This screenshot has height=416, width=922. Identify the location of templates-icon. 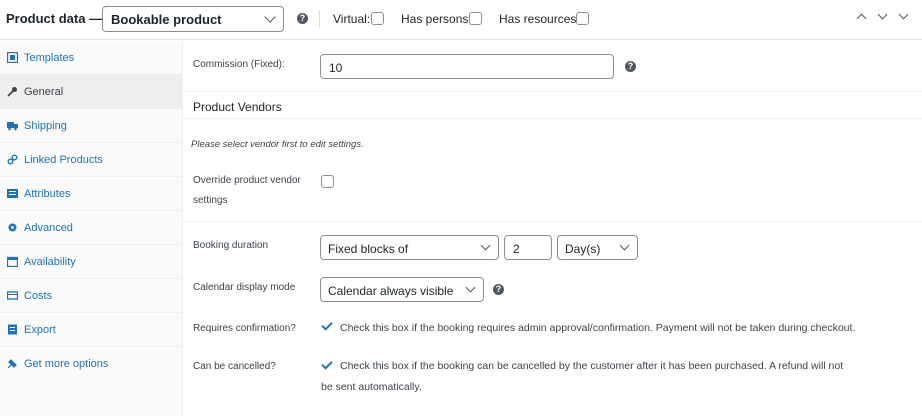
(12, 57).